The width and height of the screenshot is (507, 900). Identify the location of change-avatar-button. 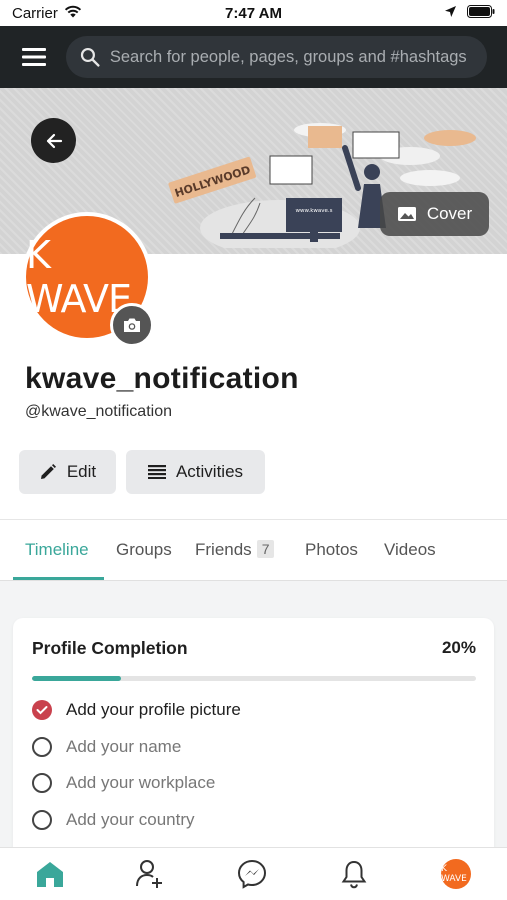
(132, 325).